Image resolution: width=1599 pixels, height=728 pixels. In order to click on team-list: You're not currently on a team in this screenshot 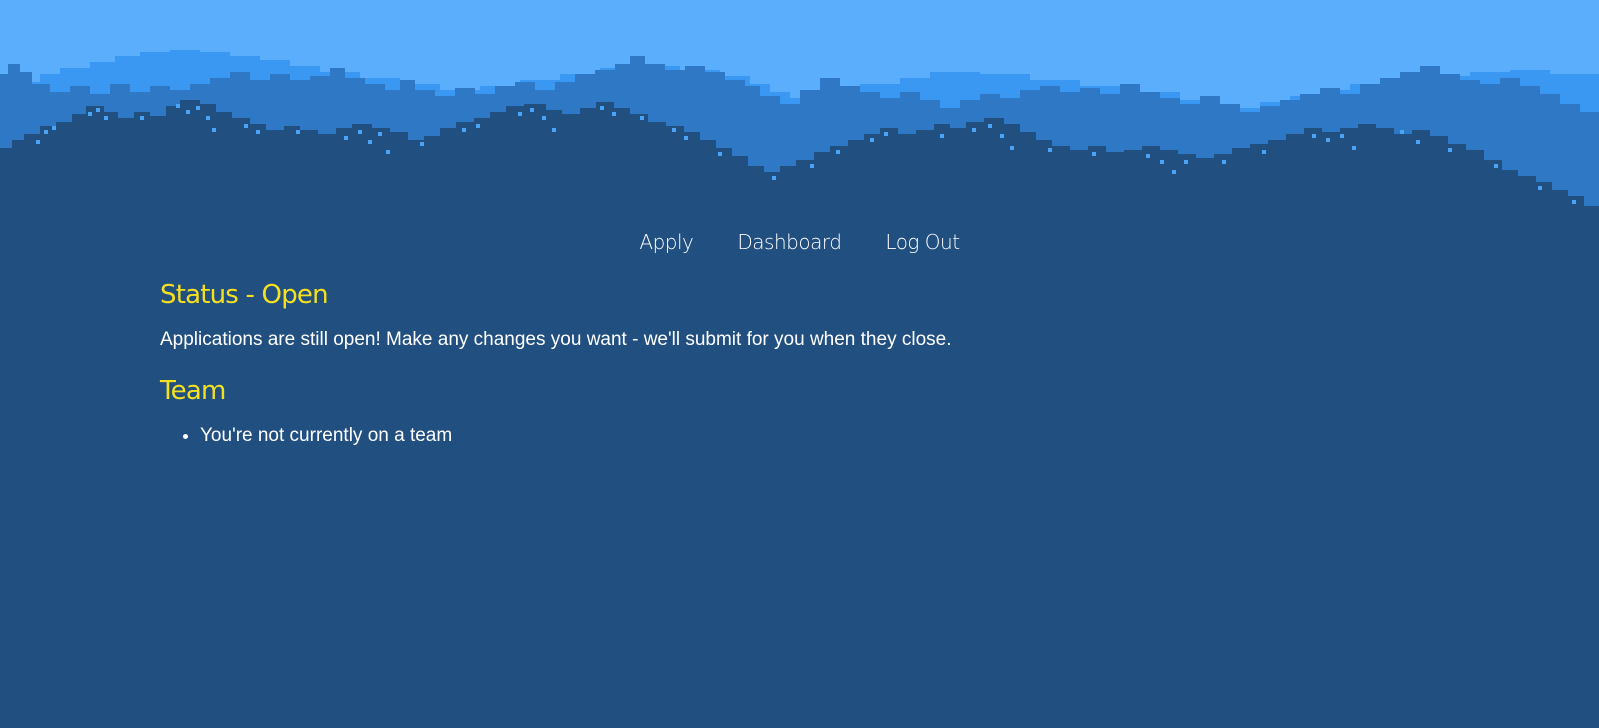, I will do `click(760, 436)`.